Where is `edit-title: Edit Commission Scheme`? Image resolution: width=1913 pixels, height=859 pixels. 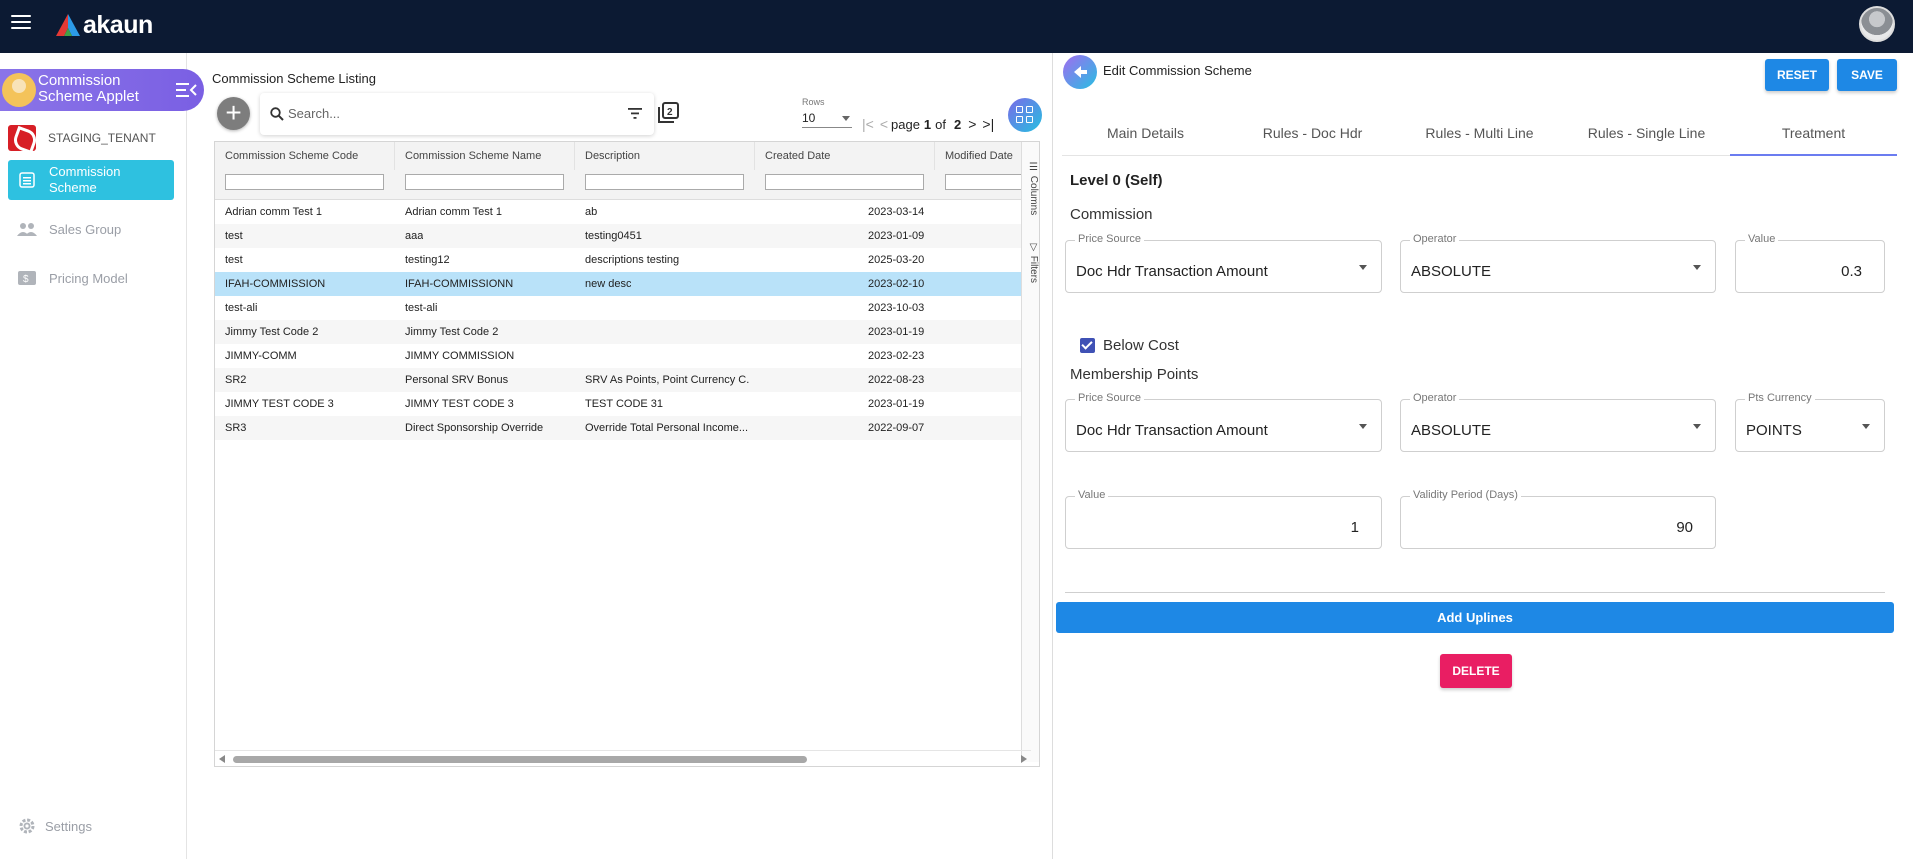
edit-title: Edit Commission Scheme is located at coordinates (1177, 70).